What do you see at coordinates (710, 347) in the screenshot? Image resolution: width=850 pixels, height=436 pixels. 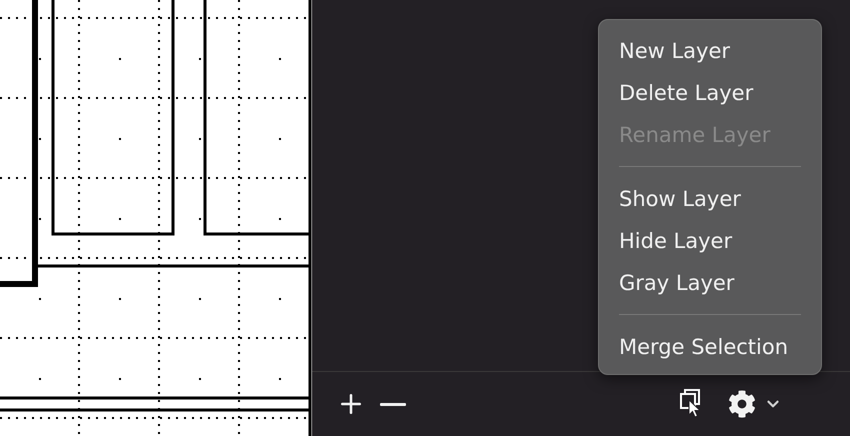 I see `menu-item: Merge Selection` at bounding box center [710, 347].